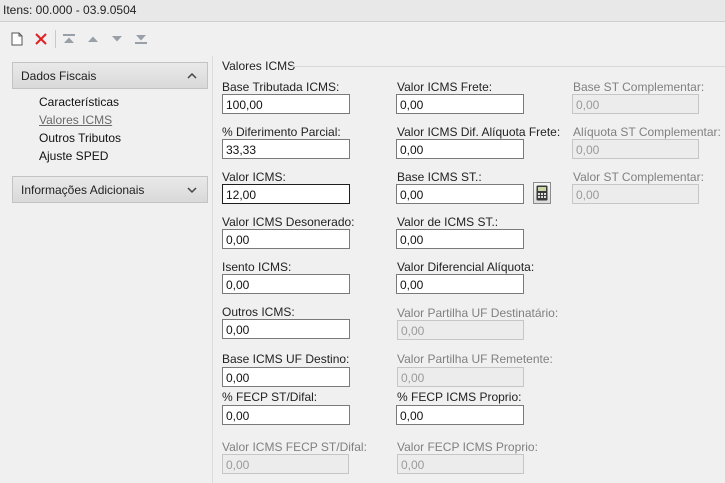 The height and width of the screenshot is (483, 725). Describe the element at coordinates (467, 447) in the screenshot. I see `label-valor-fecp-icms-proprio: Valor FECP ICMS Proprio:` at that location.